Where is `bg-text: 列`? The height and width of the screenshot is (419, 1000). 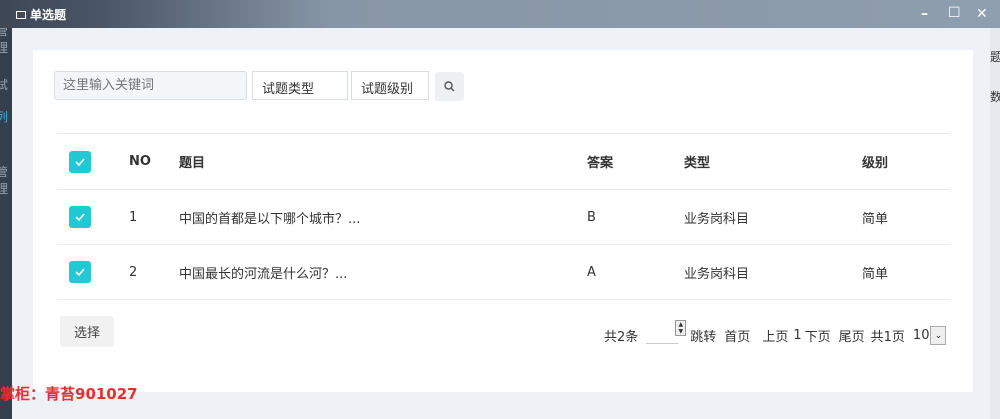 bg-text: 列 is located at coordinates (4, 117).